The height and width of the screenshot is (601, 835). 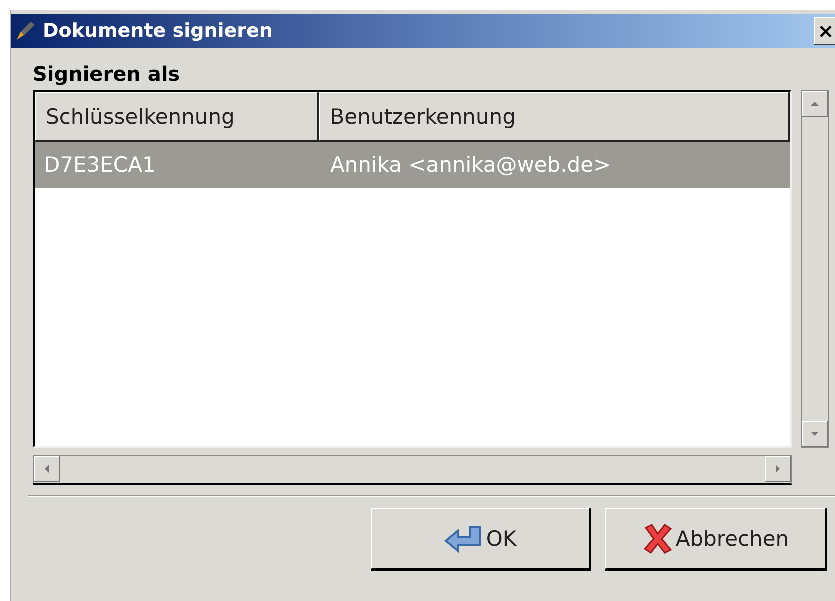 I want to click on scroll-up-button, so click(x=815, y=104).